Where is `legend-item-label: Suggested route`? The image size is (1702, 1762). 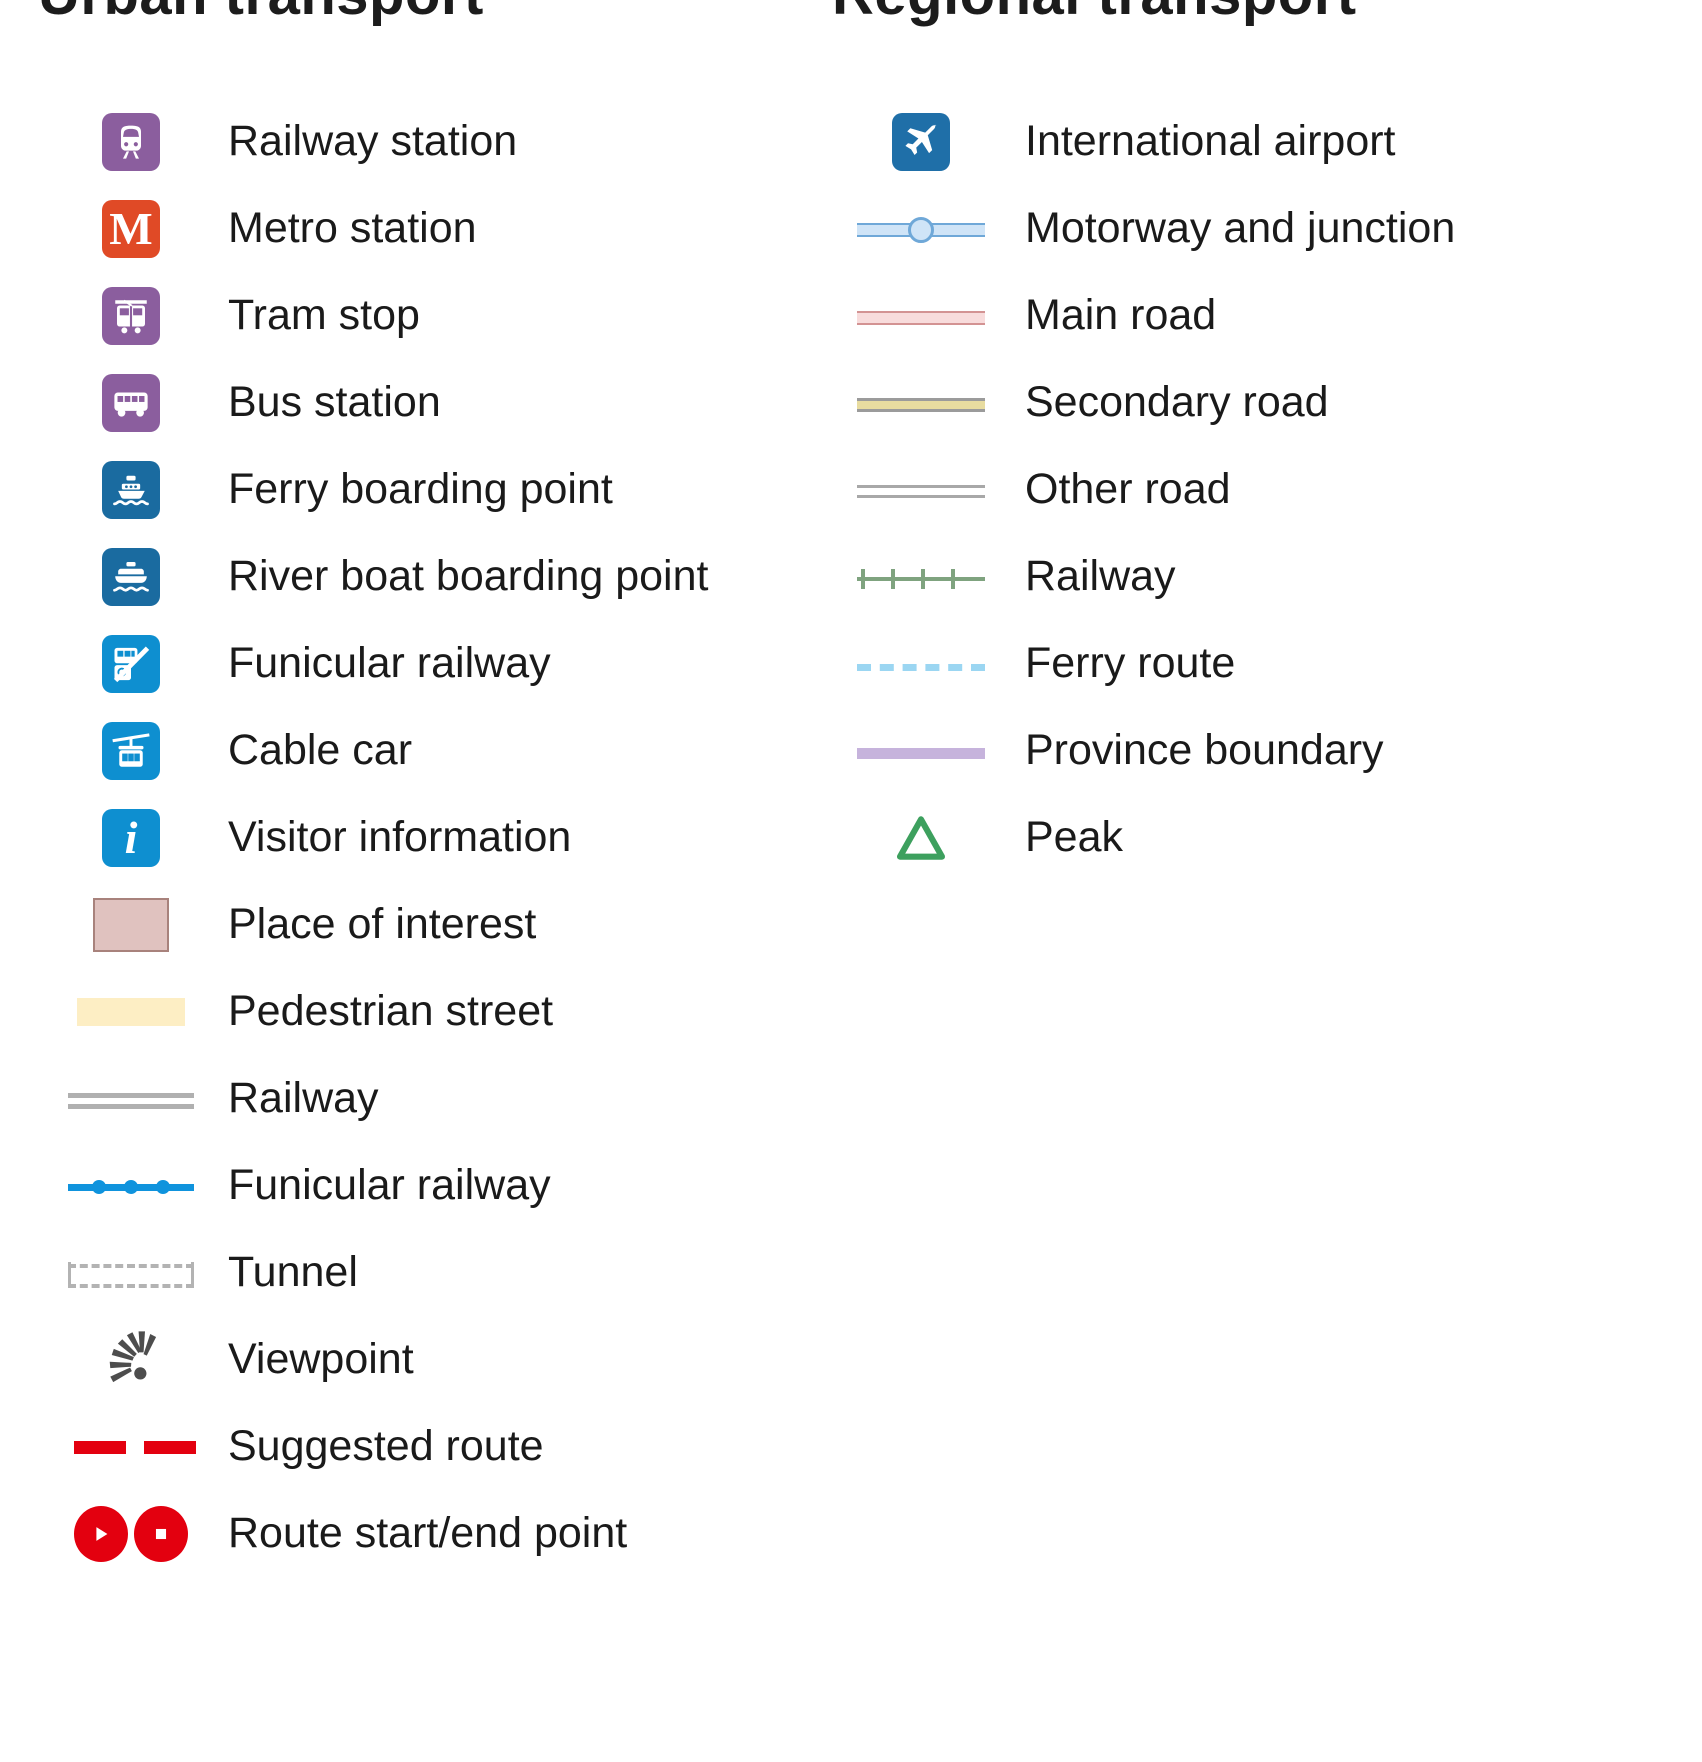 legend-item-label: Suggested route is located at coordinates (386, 1446).